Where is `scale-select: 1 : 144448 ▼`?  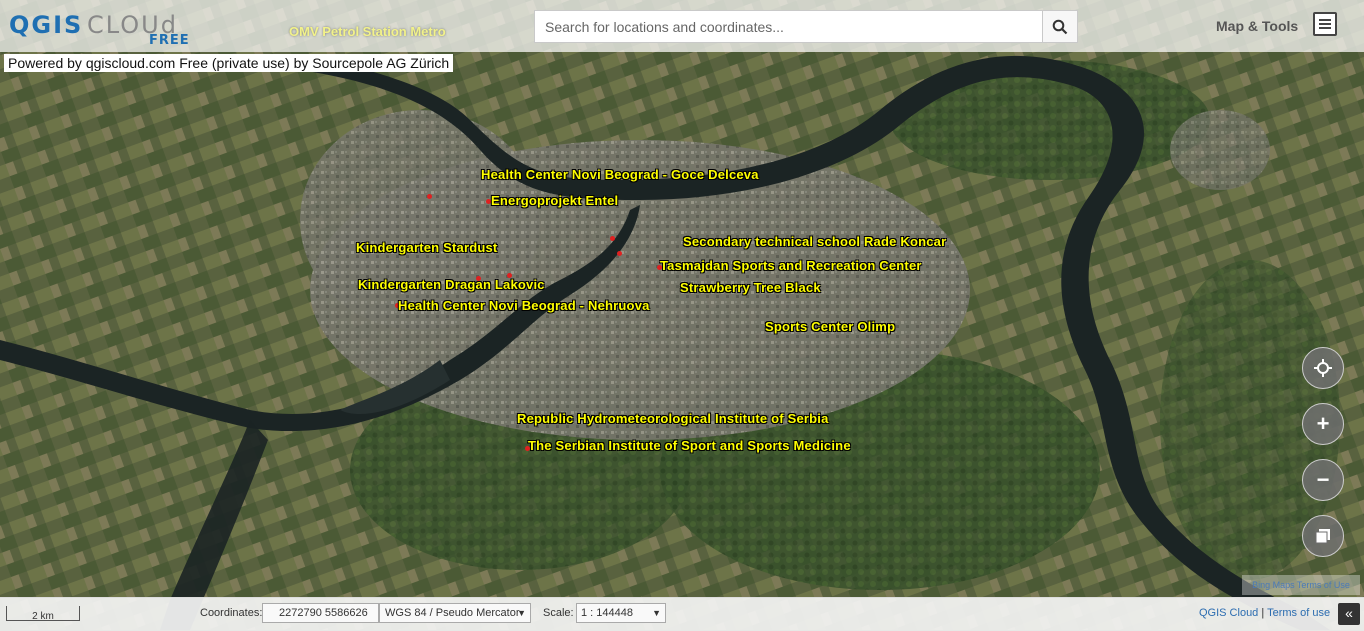
scale-select: 1 : 144448 ▼ is located at coordinates (621, 613).